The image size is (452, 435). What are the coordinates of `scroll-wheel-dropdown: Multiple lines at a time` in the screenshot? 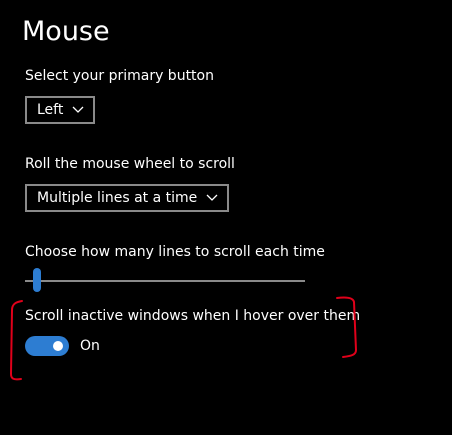 It's located at (127, 198).